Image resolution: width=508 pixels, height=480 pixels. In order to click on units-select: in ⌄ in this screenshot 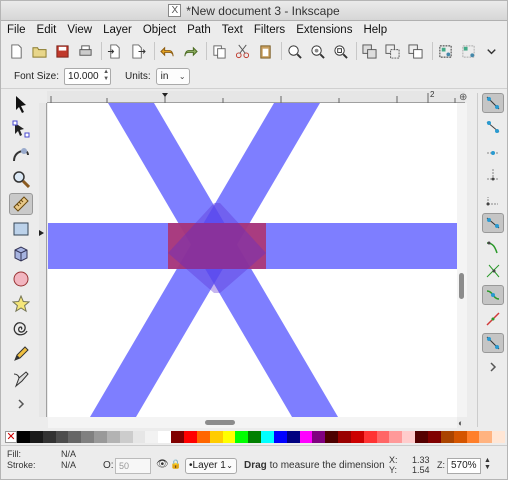, I will do `click(172, 76)`.